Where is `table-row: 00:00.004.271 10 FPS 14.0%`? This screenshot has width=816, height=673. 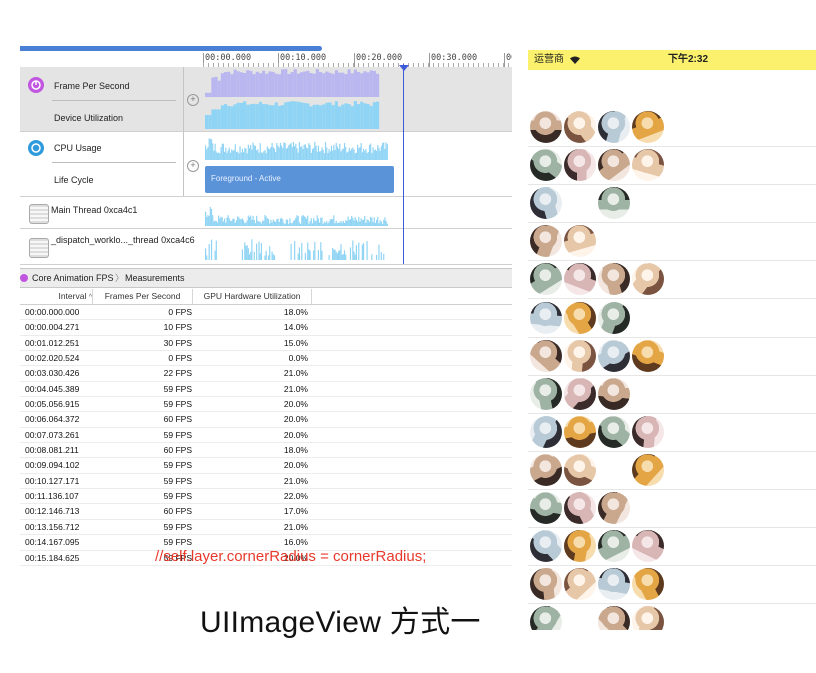 table-row: 00:00.004.271 10 FPS 14.0% is located at coordinates (266, 328).